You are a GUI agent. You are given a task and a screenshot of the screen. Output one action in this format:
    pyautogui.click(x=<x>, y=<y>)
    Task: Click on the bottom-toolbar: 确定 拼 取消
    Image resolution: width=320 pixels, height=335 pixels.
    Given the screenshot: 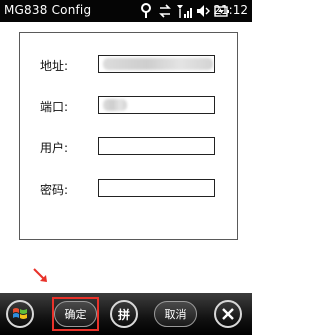 What is the action you would take?
    pyautogui.click(x=126, y=314)
    